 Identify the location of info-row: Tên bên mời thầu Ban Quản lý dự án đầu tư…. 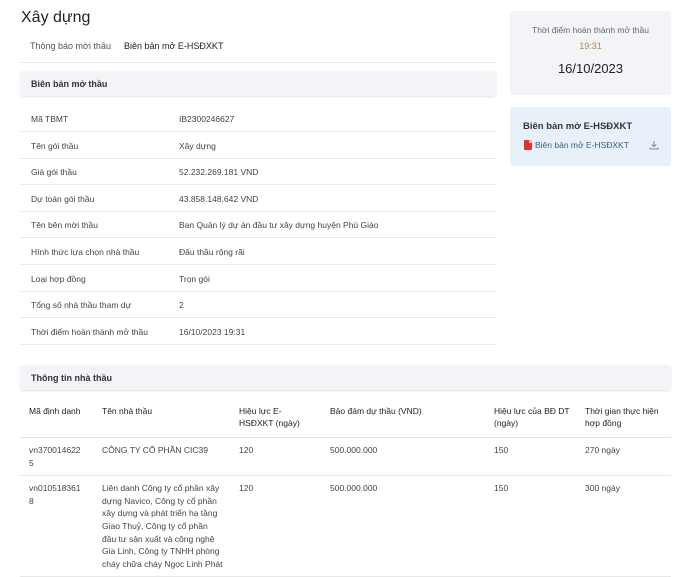
(258, 225).